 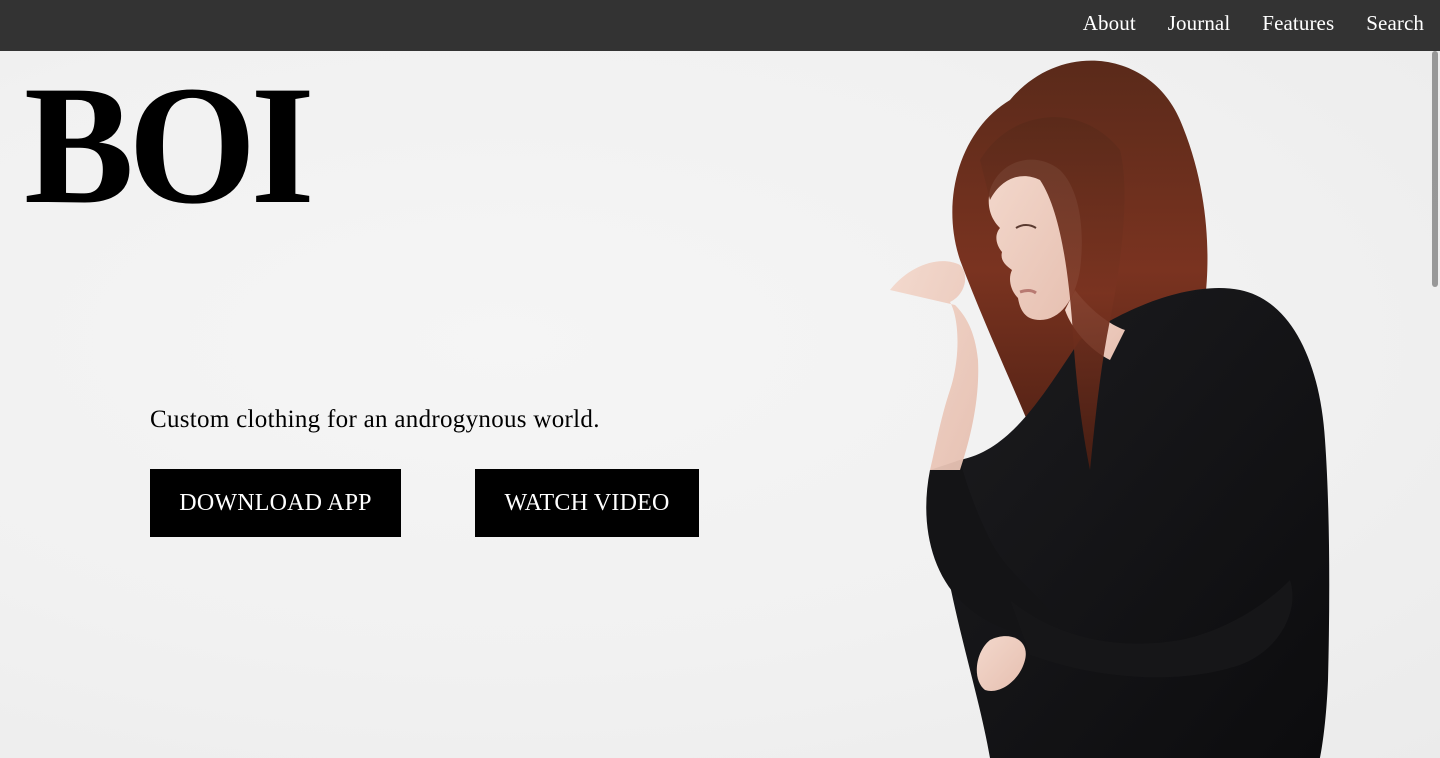 What do you see at coordinates (1435, 404) in the screenshot?
I see `page-scrollbar` at bounding box center [1435, 404].